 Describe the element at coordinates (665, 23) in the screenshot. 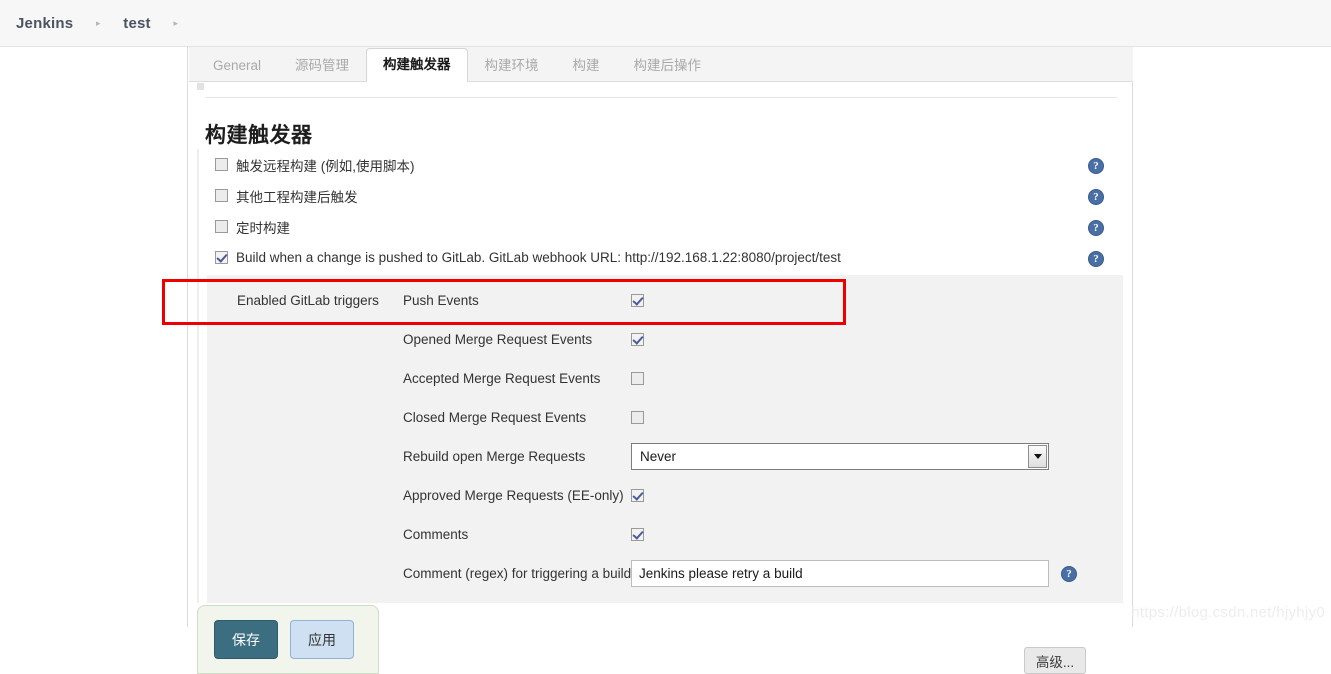

I see `breadcrumb-bar: Jenkins ▸ test ▸` at that location.